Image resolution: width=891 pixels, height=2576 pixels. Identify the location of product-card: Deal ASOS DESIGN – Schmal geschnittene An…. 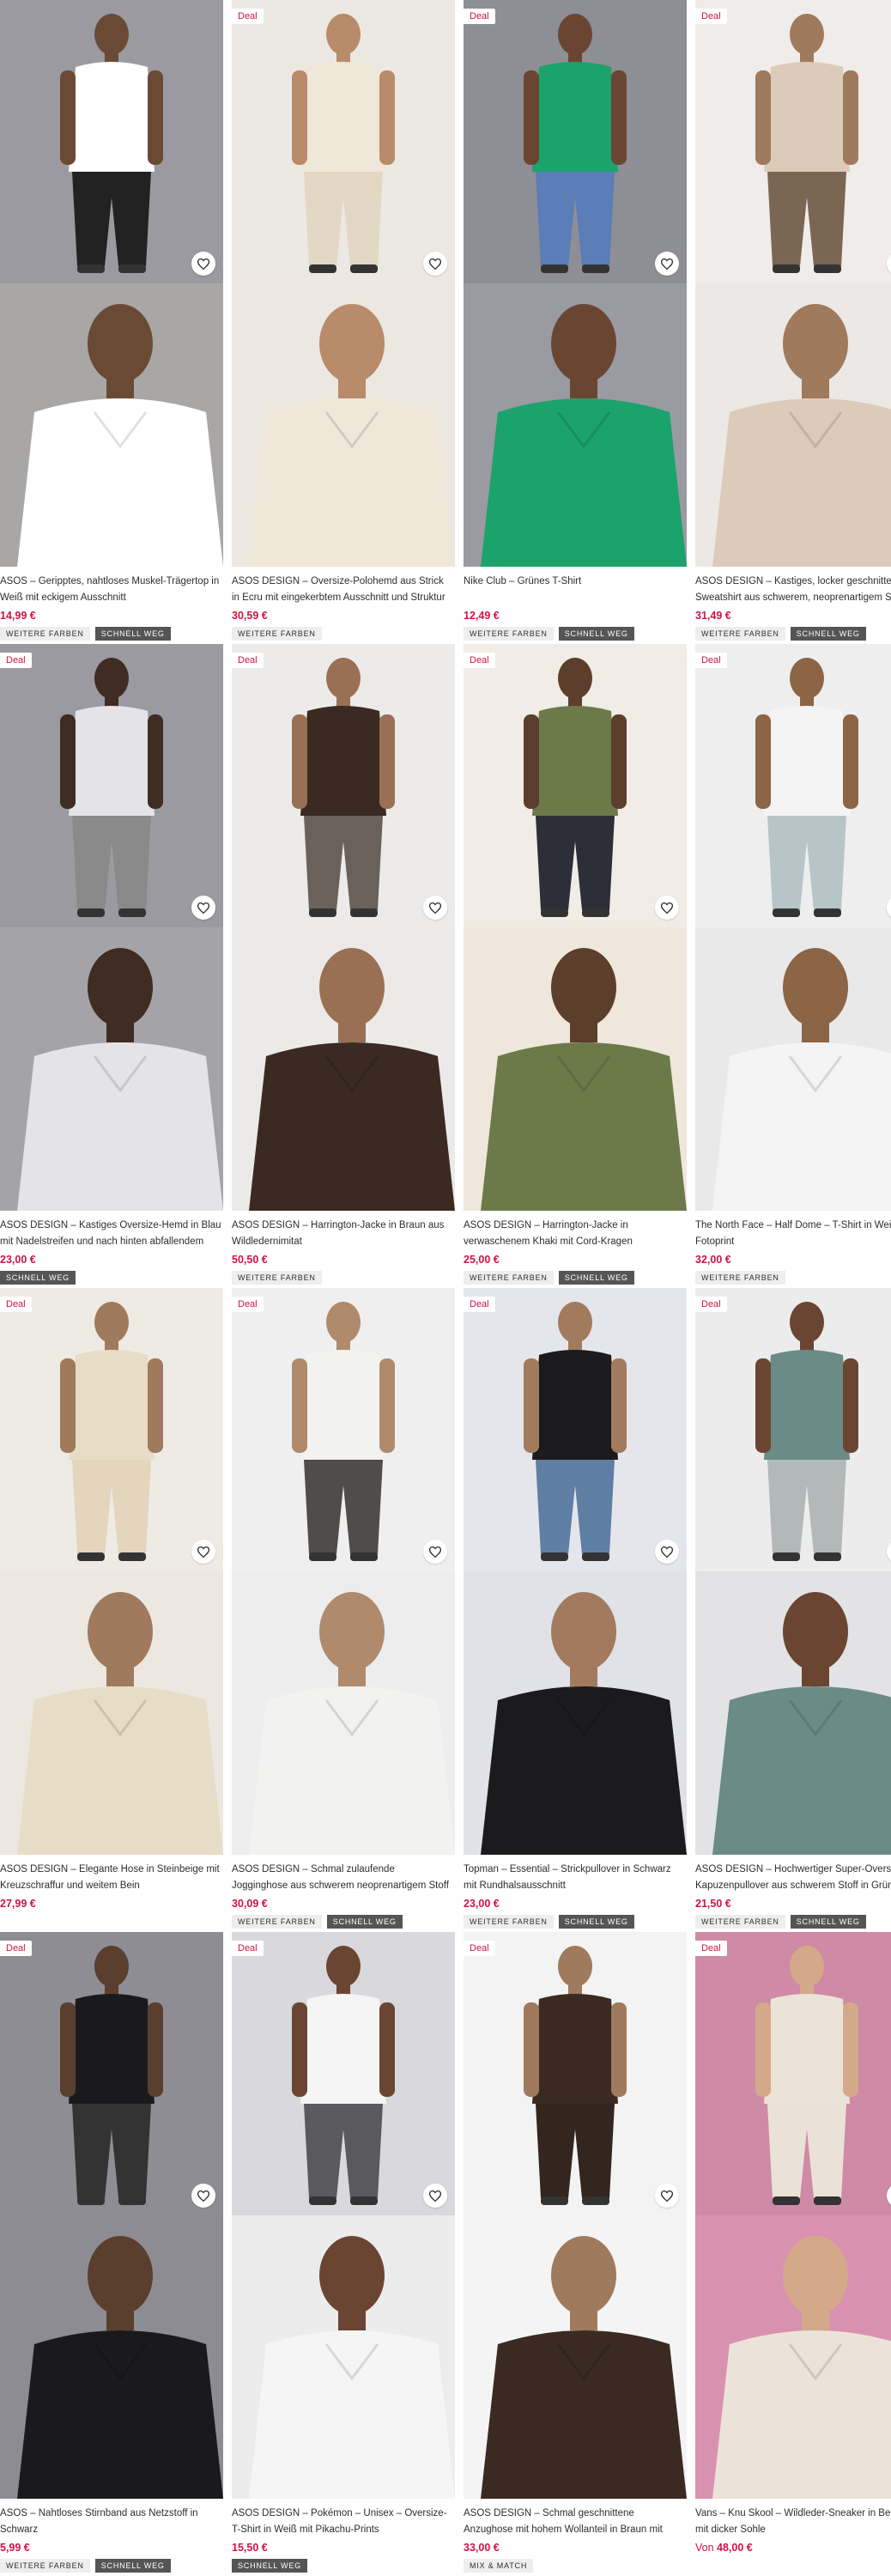
(575, 2254).